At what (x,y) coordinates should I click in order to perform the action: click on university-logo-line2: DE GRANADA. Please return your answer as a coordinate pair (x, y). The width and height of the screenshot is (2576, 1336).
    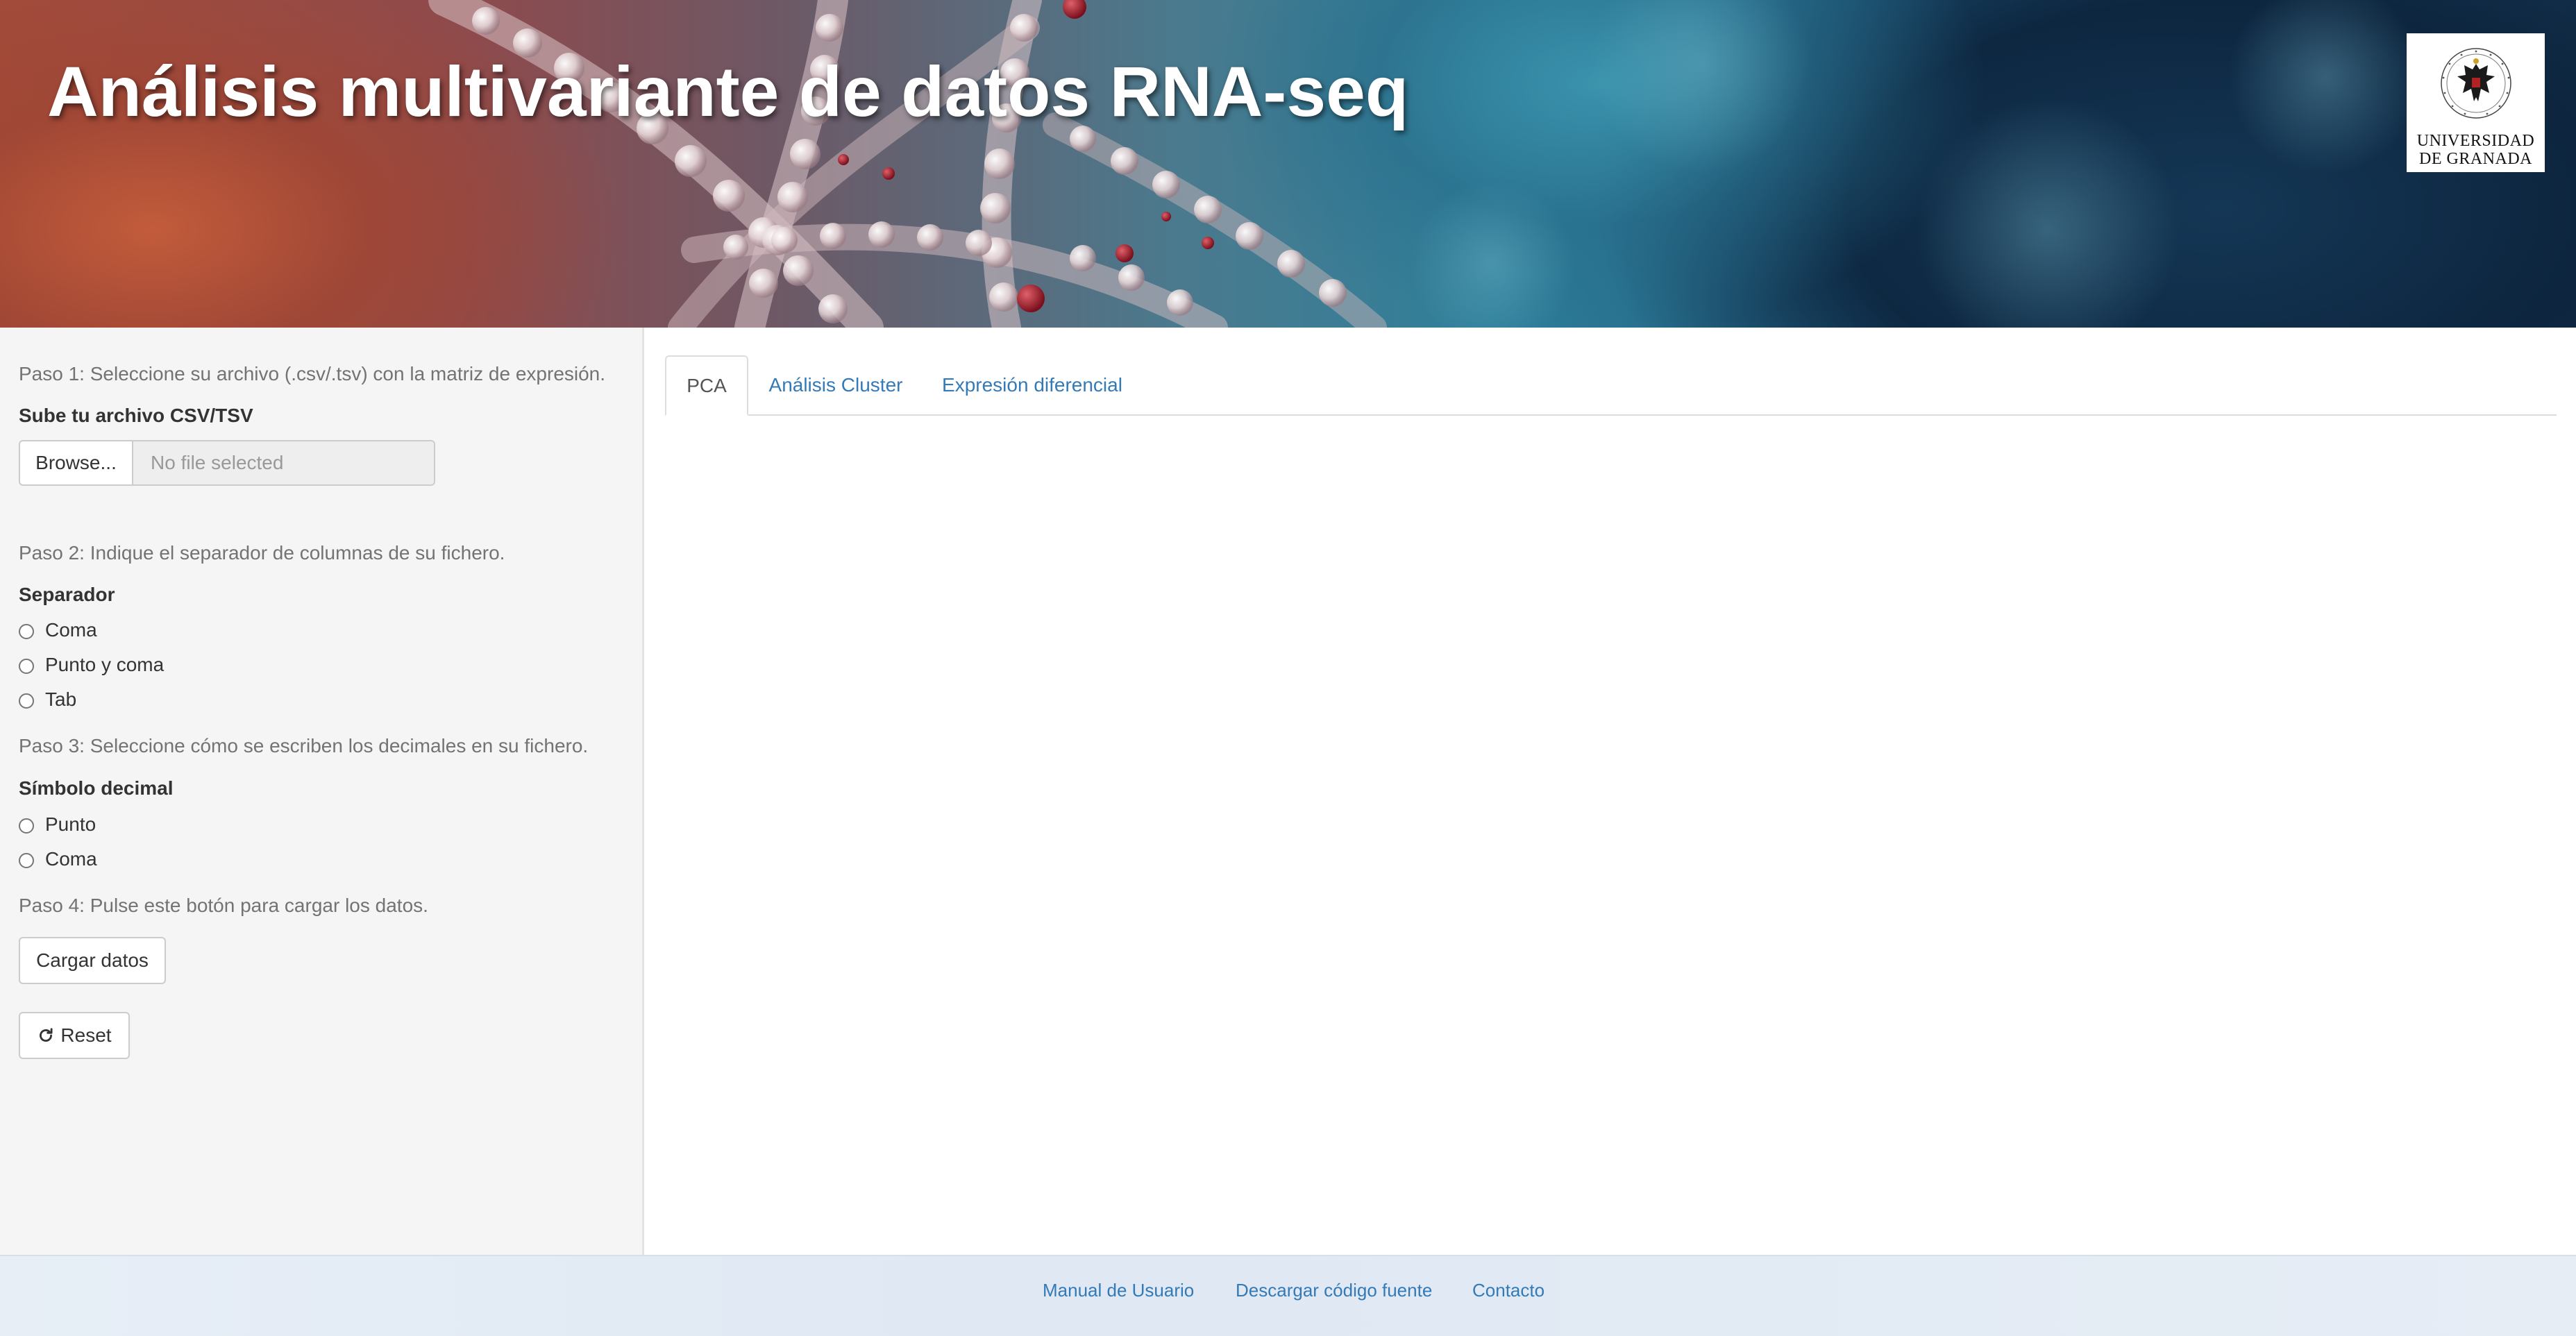
    Looking at the image, I should click on (2475, 159).